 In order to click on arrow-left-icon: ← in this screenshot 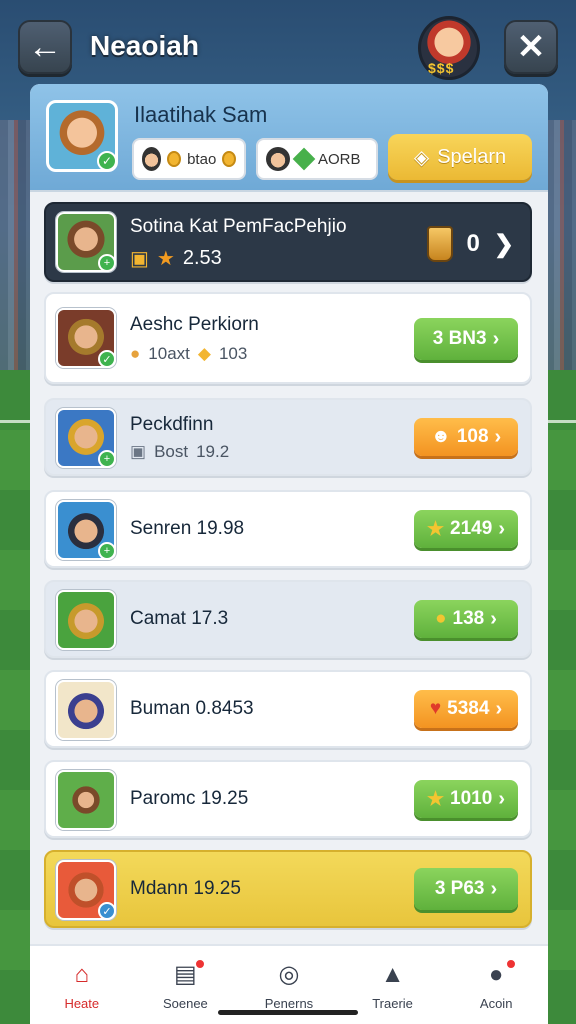, I will do `click(45, 46)`.